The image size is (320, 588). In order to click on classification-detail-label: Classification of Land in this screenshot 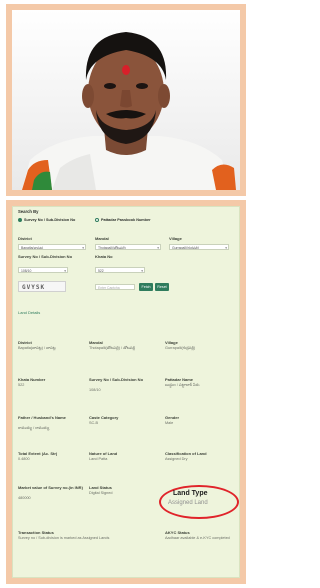, I will do `click(186, 453)`.